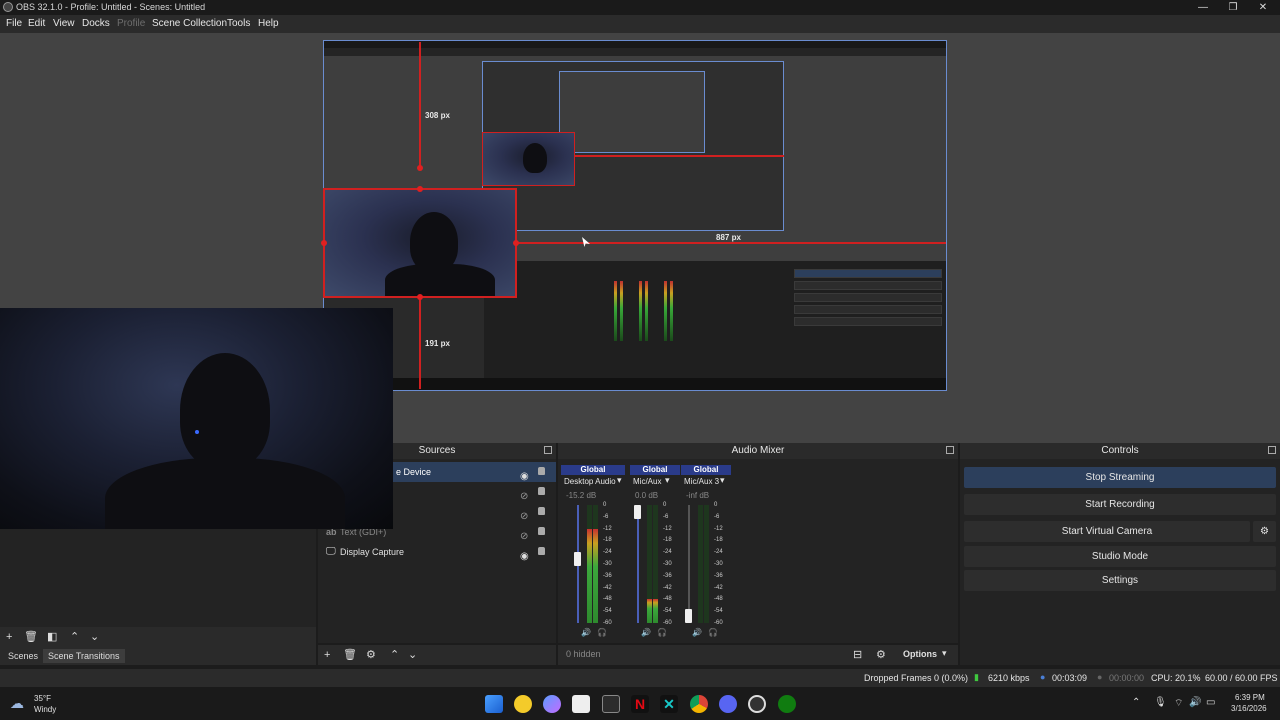 The image size is (1280, 720). I want to click on meter-tick-label: -6, so click(606, 516).